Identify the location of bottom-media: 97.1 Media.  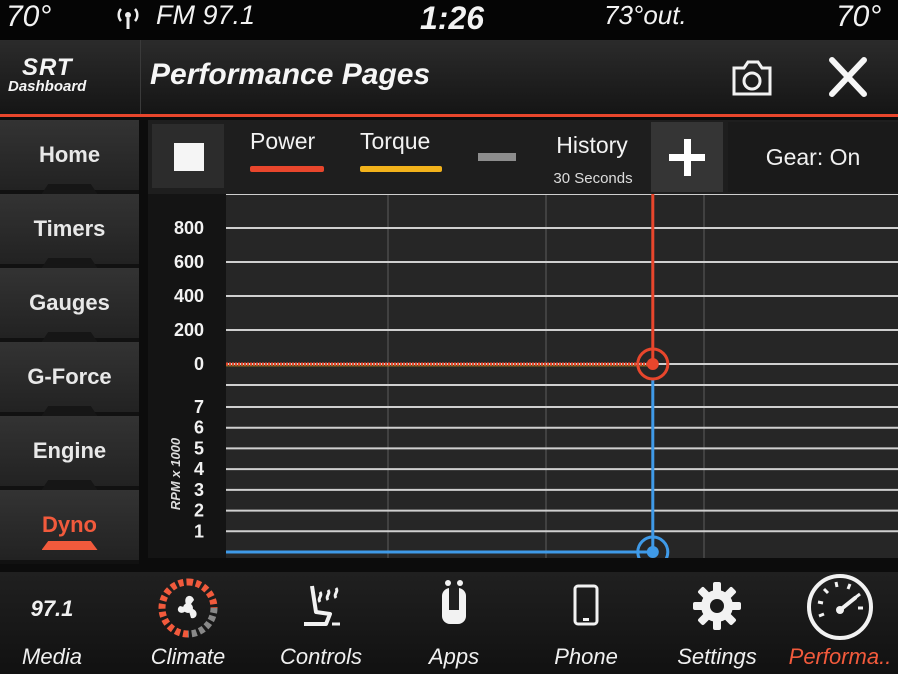
(52, 623).